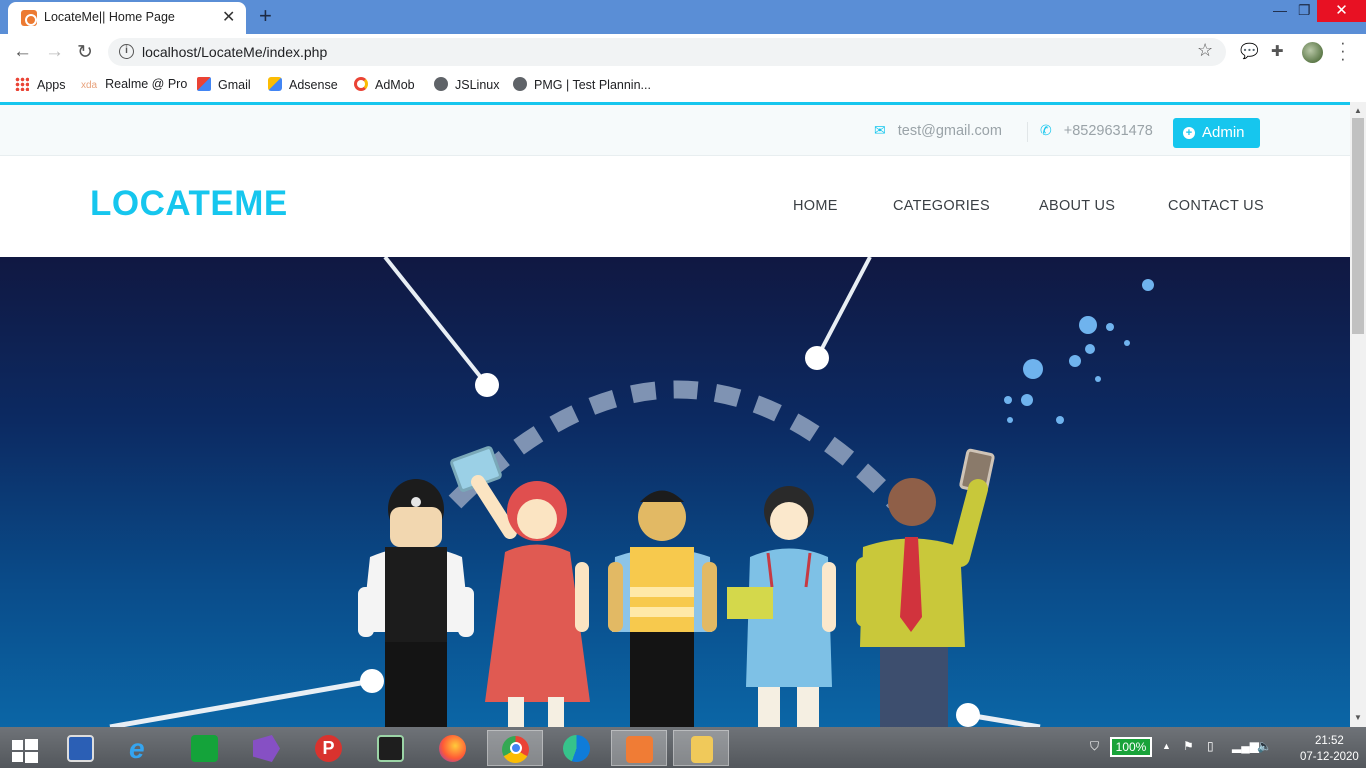 The width and height of the screenshot is (1366, 768). Describe the element at coordinates (275, 84) in the screenshot. I see `adsense-icon` at that location.